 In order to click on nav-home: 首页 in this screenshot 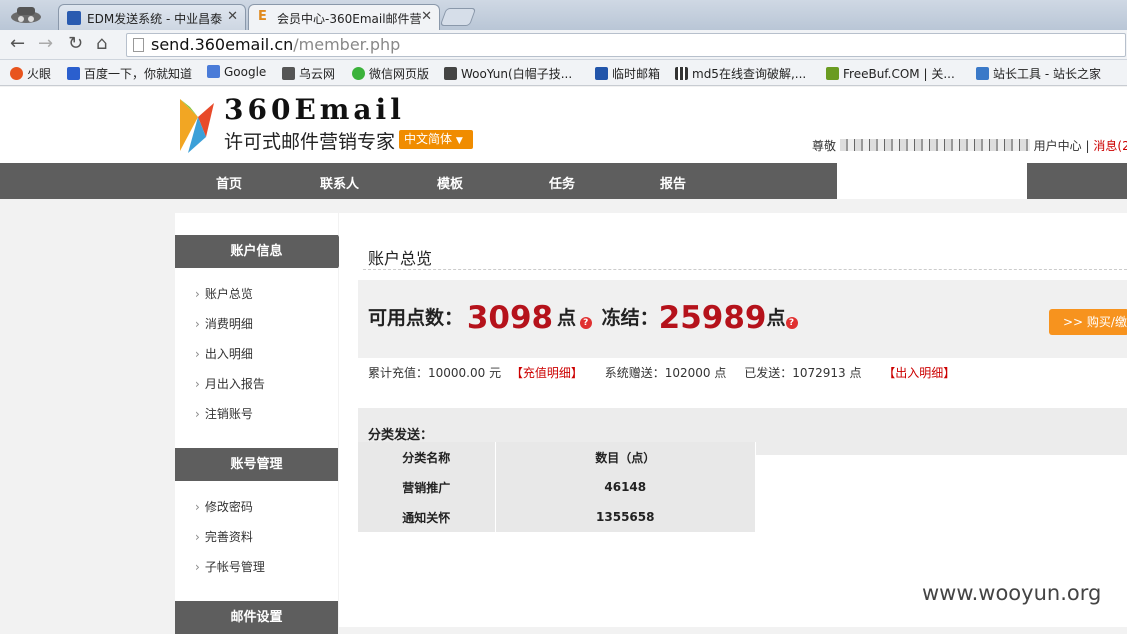, I will do `click(229, 182)`.